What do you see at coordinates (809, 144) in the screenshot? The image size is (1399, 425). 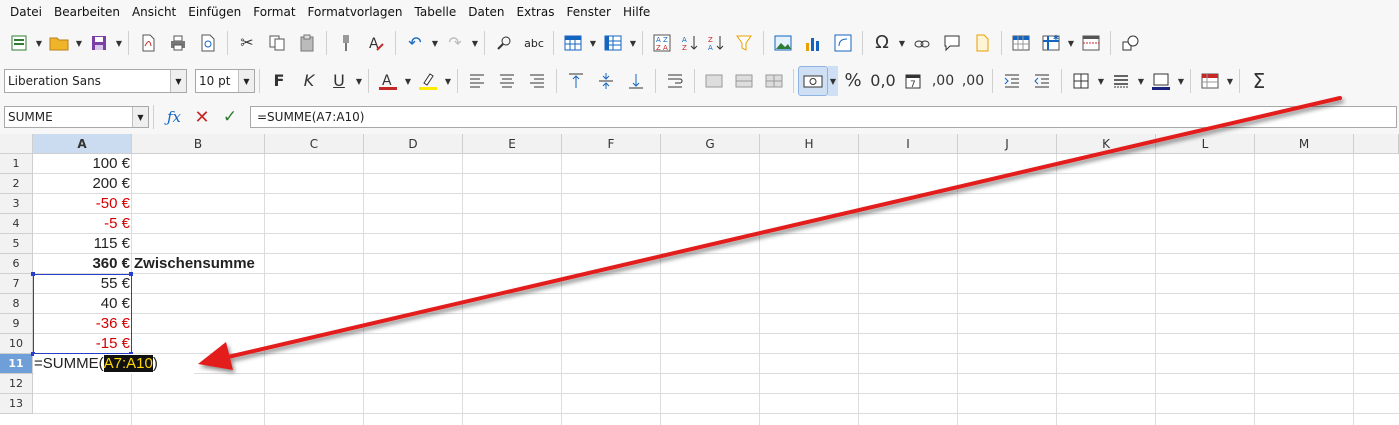 I see `column-header-h: H` at bounding box center [809, 144].